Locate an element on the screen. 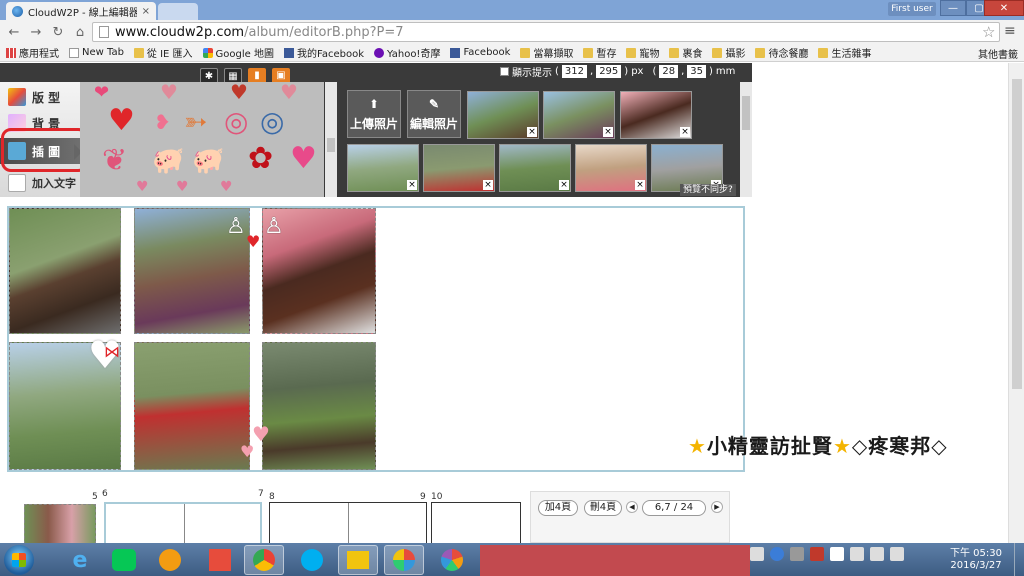  tab-close-icon: × is located at coordinates (146, 11).